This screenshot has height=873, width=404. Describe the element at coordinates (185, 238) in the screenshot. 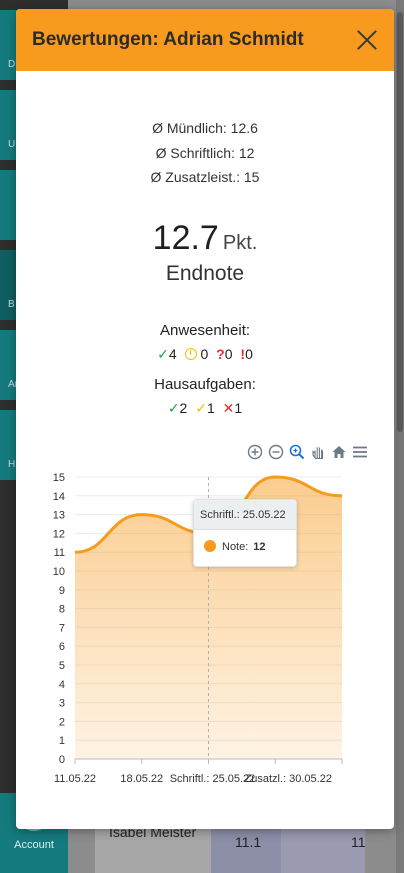

I see `final-grade-value: 12.7` at that location.